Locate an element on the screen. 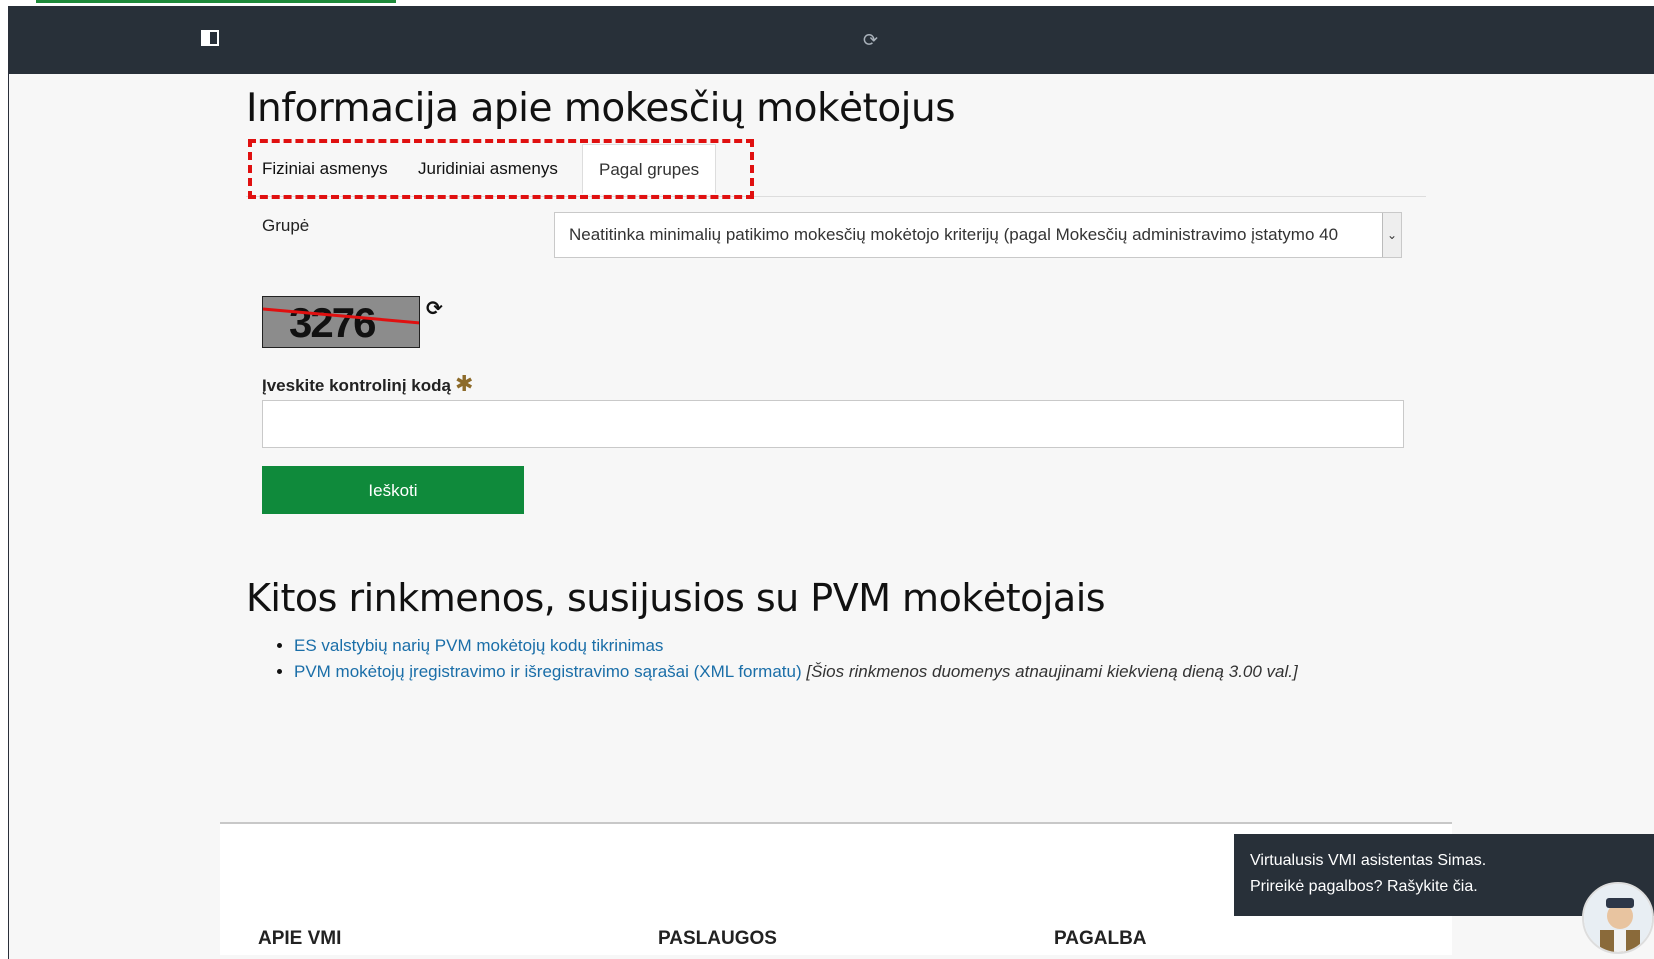 This screenshot has height=959, width=1654. assistant-avatar is located at coordinates (1618, 918).